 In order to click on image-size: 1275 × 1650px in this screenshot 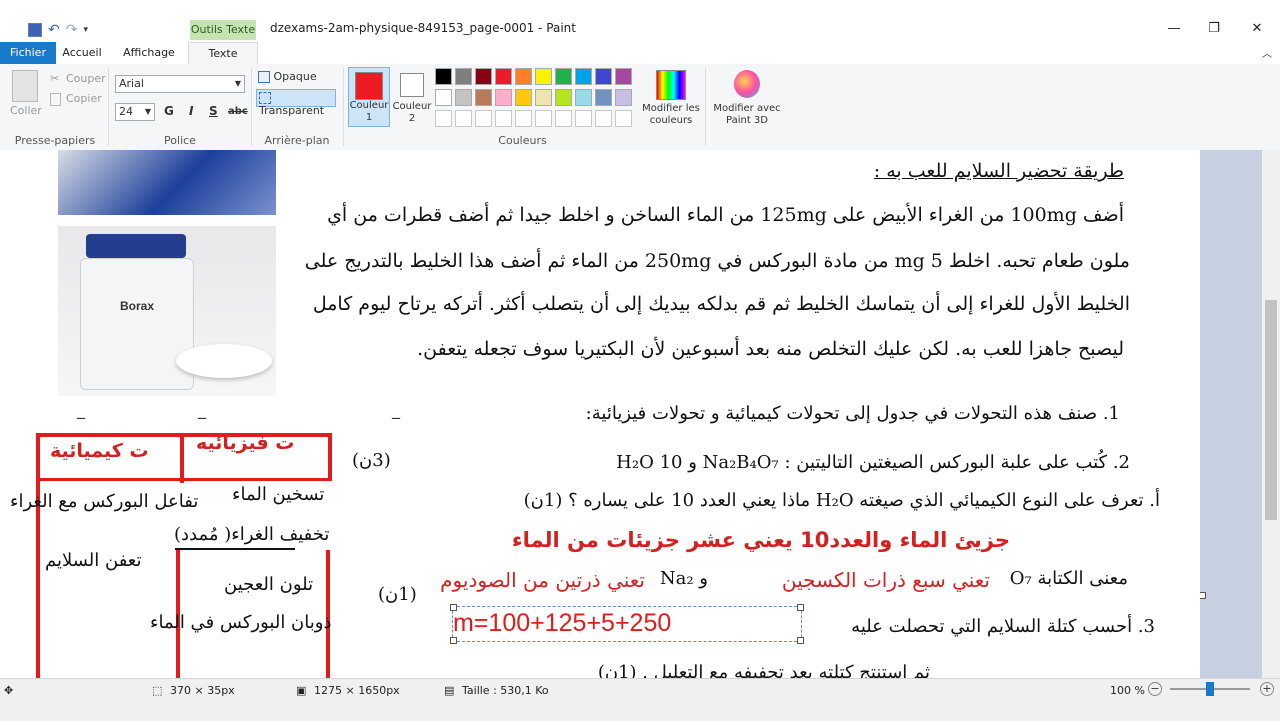, I will do `click(357, 690)`.